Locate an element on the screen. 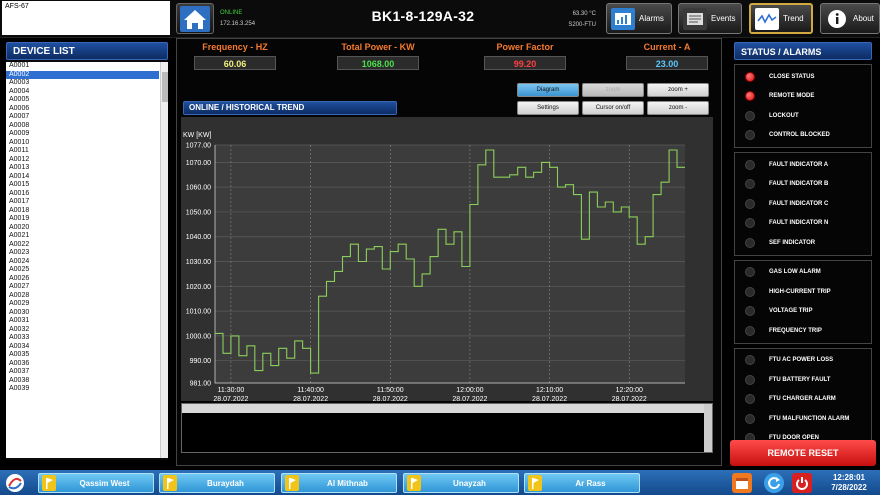  company-logo-icon is located at coordinates (15, 483).